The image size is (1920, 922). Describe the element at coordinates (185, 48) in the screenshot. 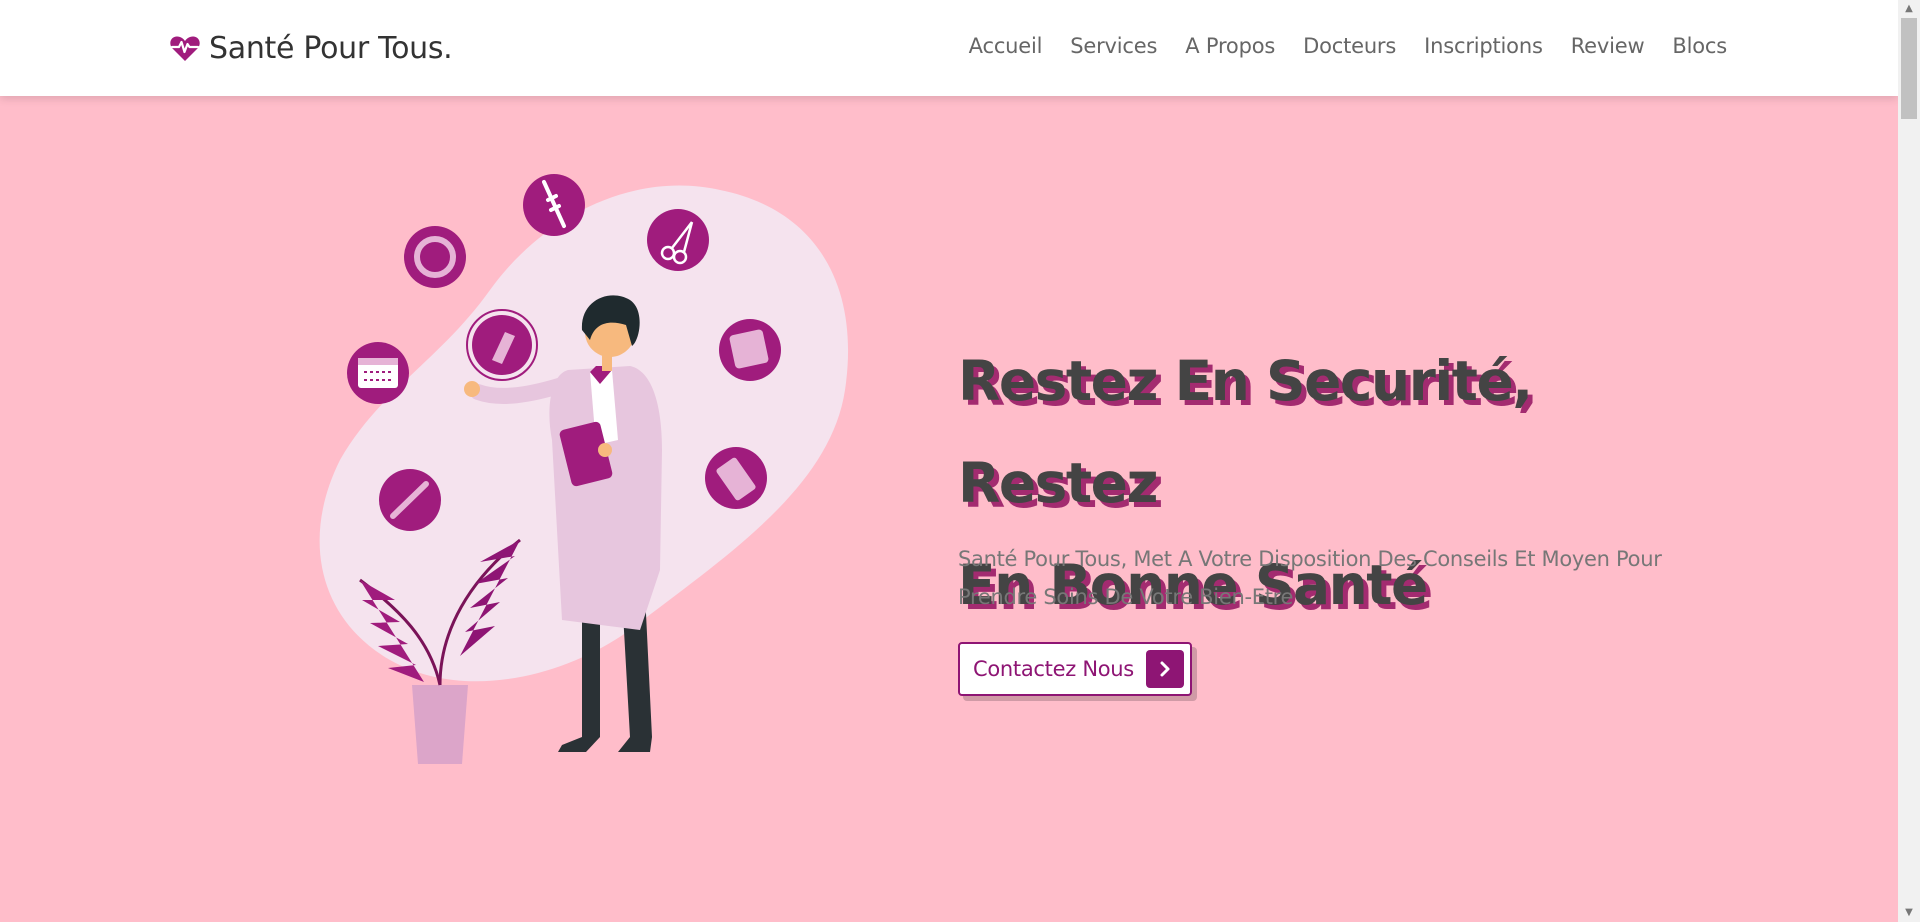

I see `heart-pulse-logo-icon` at that location.